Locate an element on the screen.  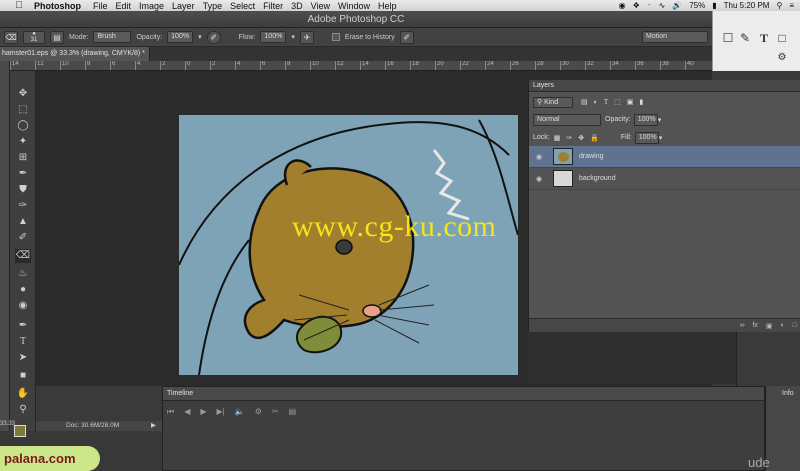
filter-toggle-icon: ▮ is located at coordinates (641, 102).